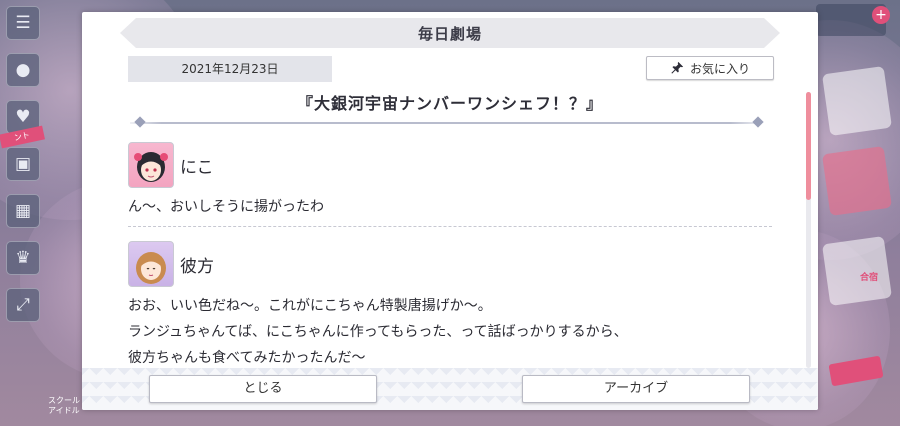  I want to click on right-event-tag, so click(856, 371).